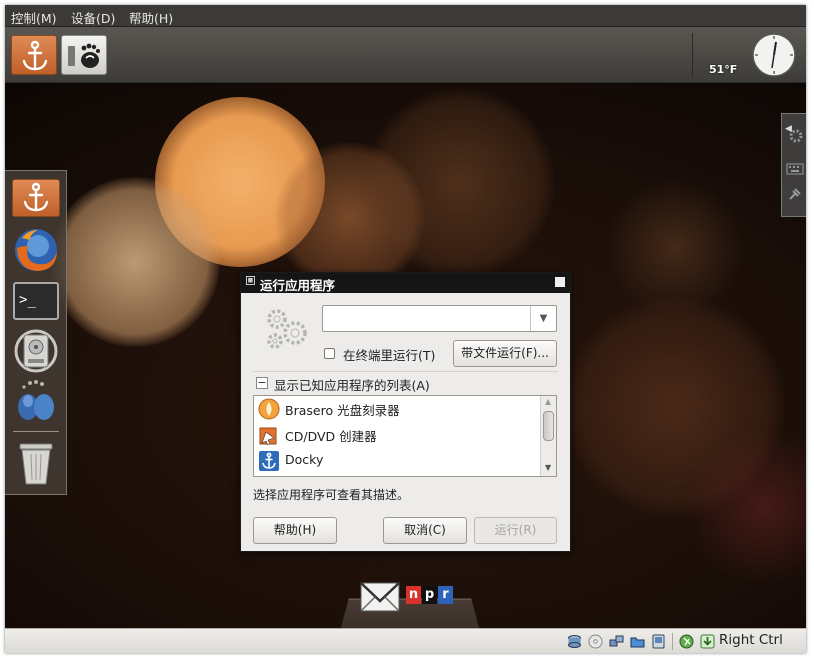  I want to click on weather-applet: 51°F, so click(721, 56).